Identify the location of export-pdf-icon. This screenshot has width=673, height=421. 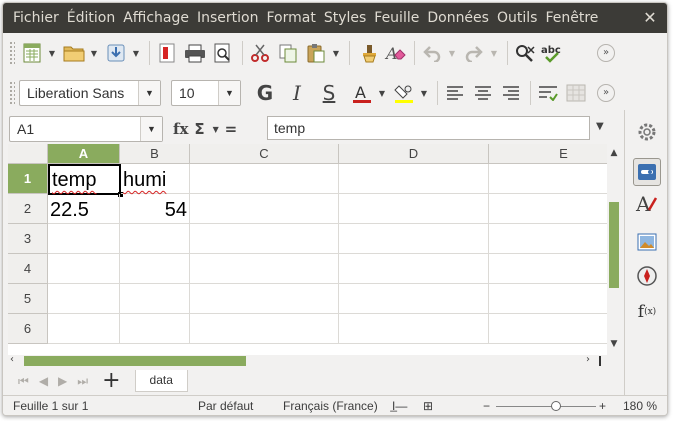
(167, 53).